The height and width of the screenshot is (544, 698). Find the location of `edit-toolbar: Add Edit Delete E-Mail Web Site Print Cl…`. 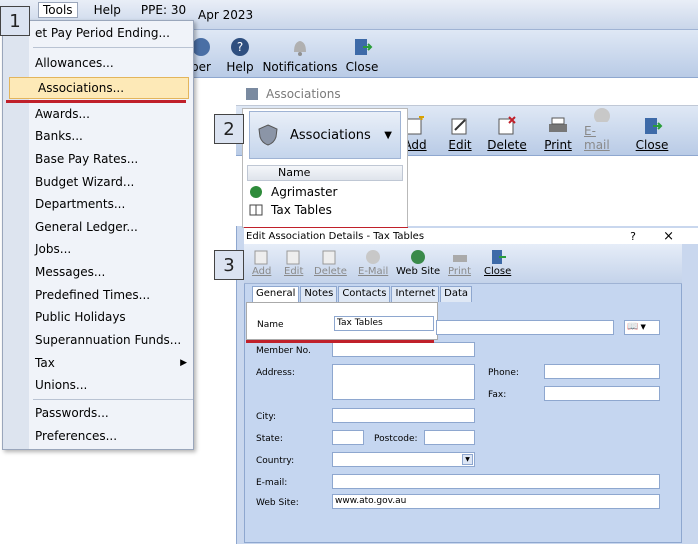

edit-toolbar: Add Edit Delete E-Mail Web Site Print Cl… is located at coordinates (463, 264).